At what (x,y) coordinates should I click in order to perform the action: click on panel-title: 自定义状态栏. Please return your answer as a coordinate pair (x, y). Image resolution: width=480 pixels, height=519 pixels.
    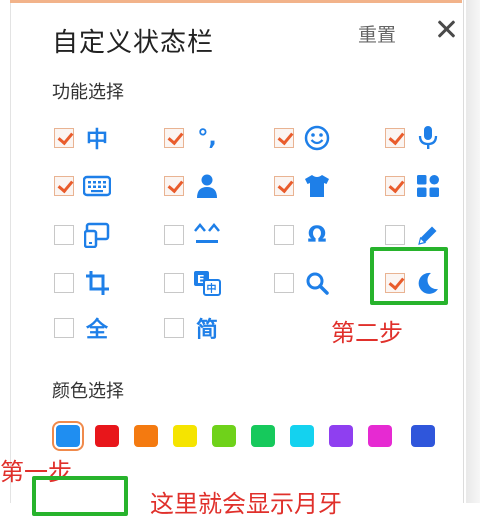
    Looking at the image, I should click on (133, 43).